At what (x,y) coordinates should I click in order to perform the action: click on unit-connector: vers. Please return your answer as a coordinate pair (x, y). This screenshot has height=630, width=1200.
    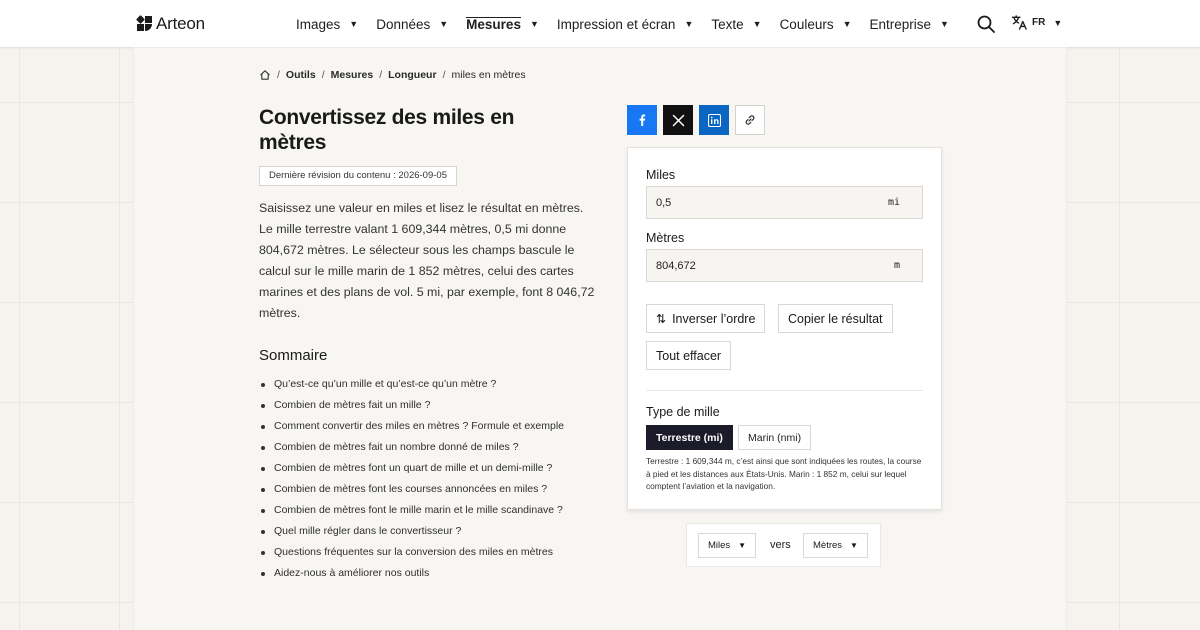
    Looking at the image, I should click on (780, 545).